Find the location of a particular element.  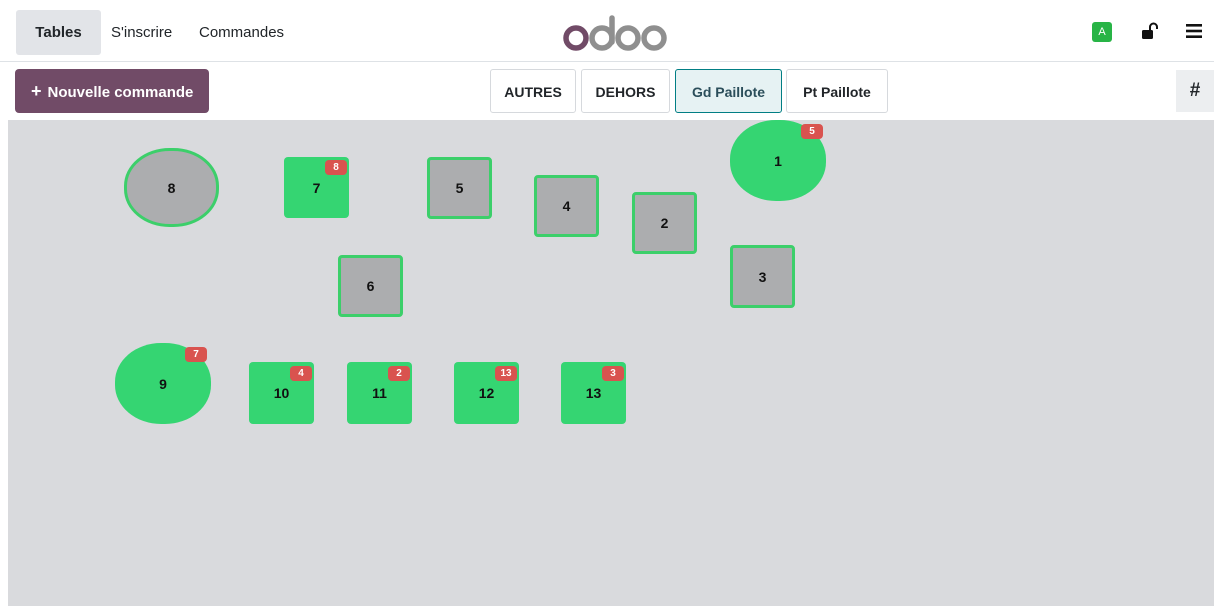

table-number: 10 is located at coordinates (281, 393).